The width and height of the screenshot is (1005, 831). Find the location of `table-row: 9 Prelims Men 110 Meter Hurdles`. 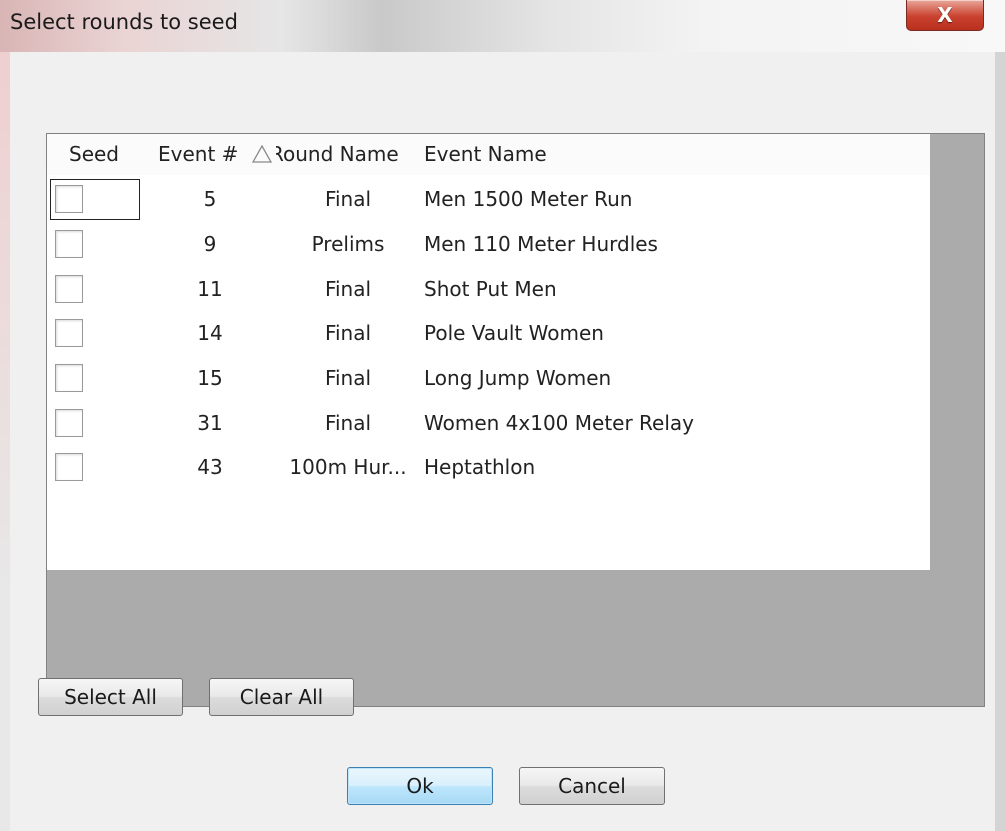

table-row: 9 Prelims Men 110 Meter Hurdles is located at coordinates (488, 244).